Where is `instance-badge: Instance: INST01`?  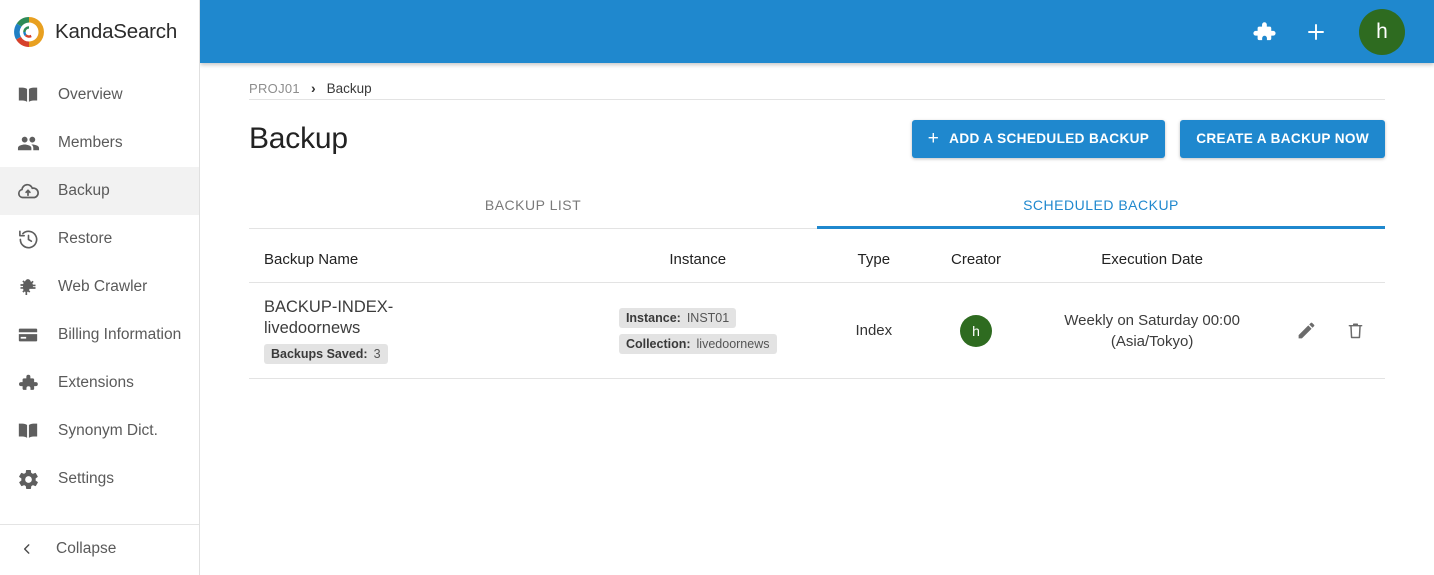
instance-badge: Instance: INST01 is located at coordinates (677, 317).